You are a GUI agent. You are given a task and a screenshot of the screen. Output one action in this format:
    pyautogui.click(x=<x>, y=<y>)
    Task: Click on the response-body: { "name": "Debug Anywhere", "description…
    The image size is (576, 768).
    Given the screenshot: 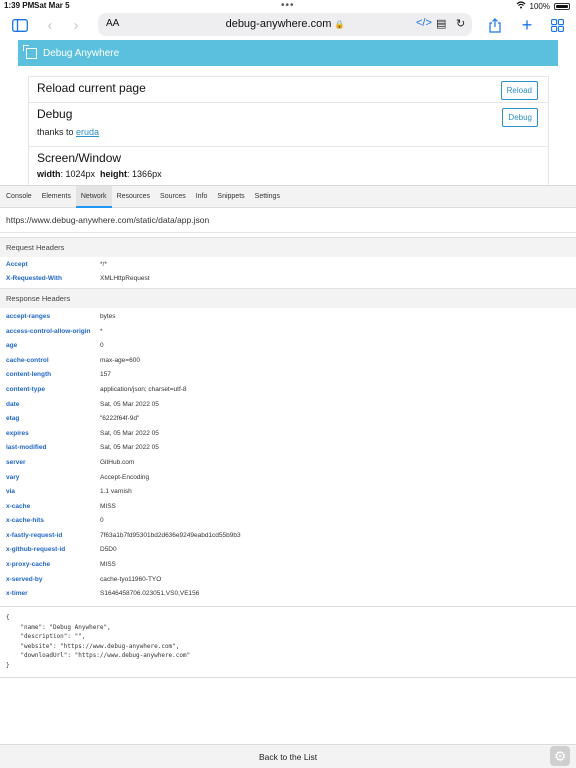 What is the action you would take?
    pyautogui.click(x=288, y=642)
    